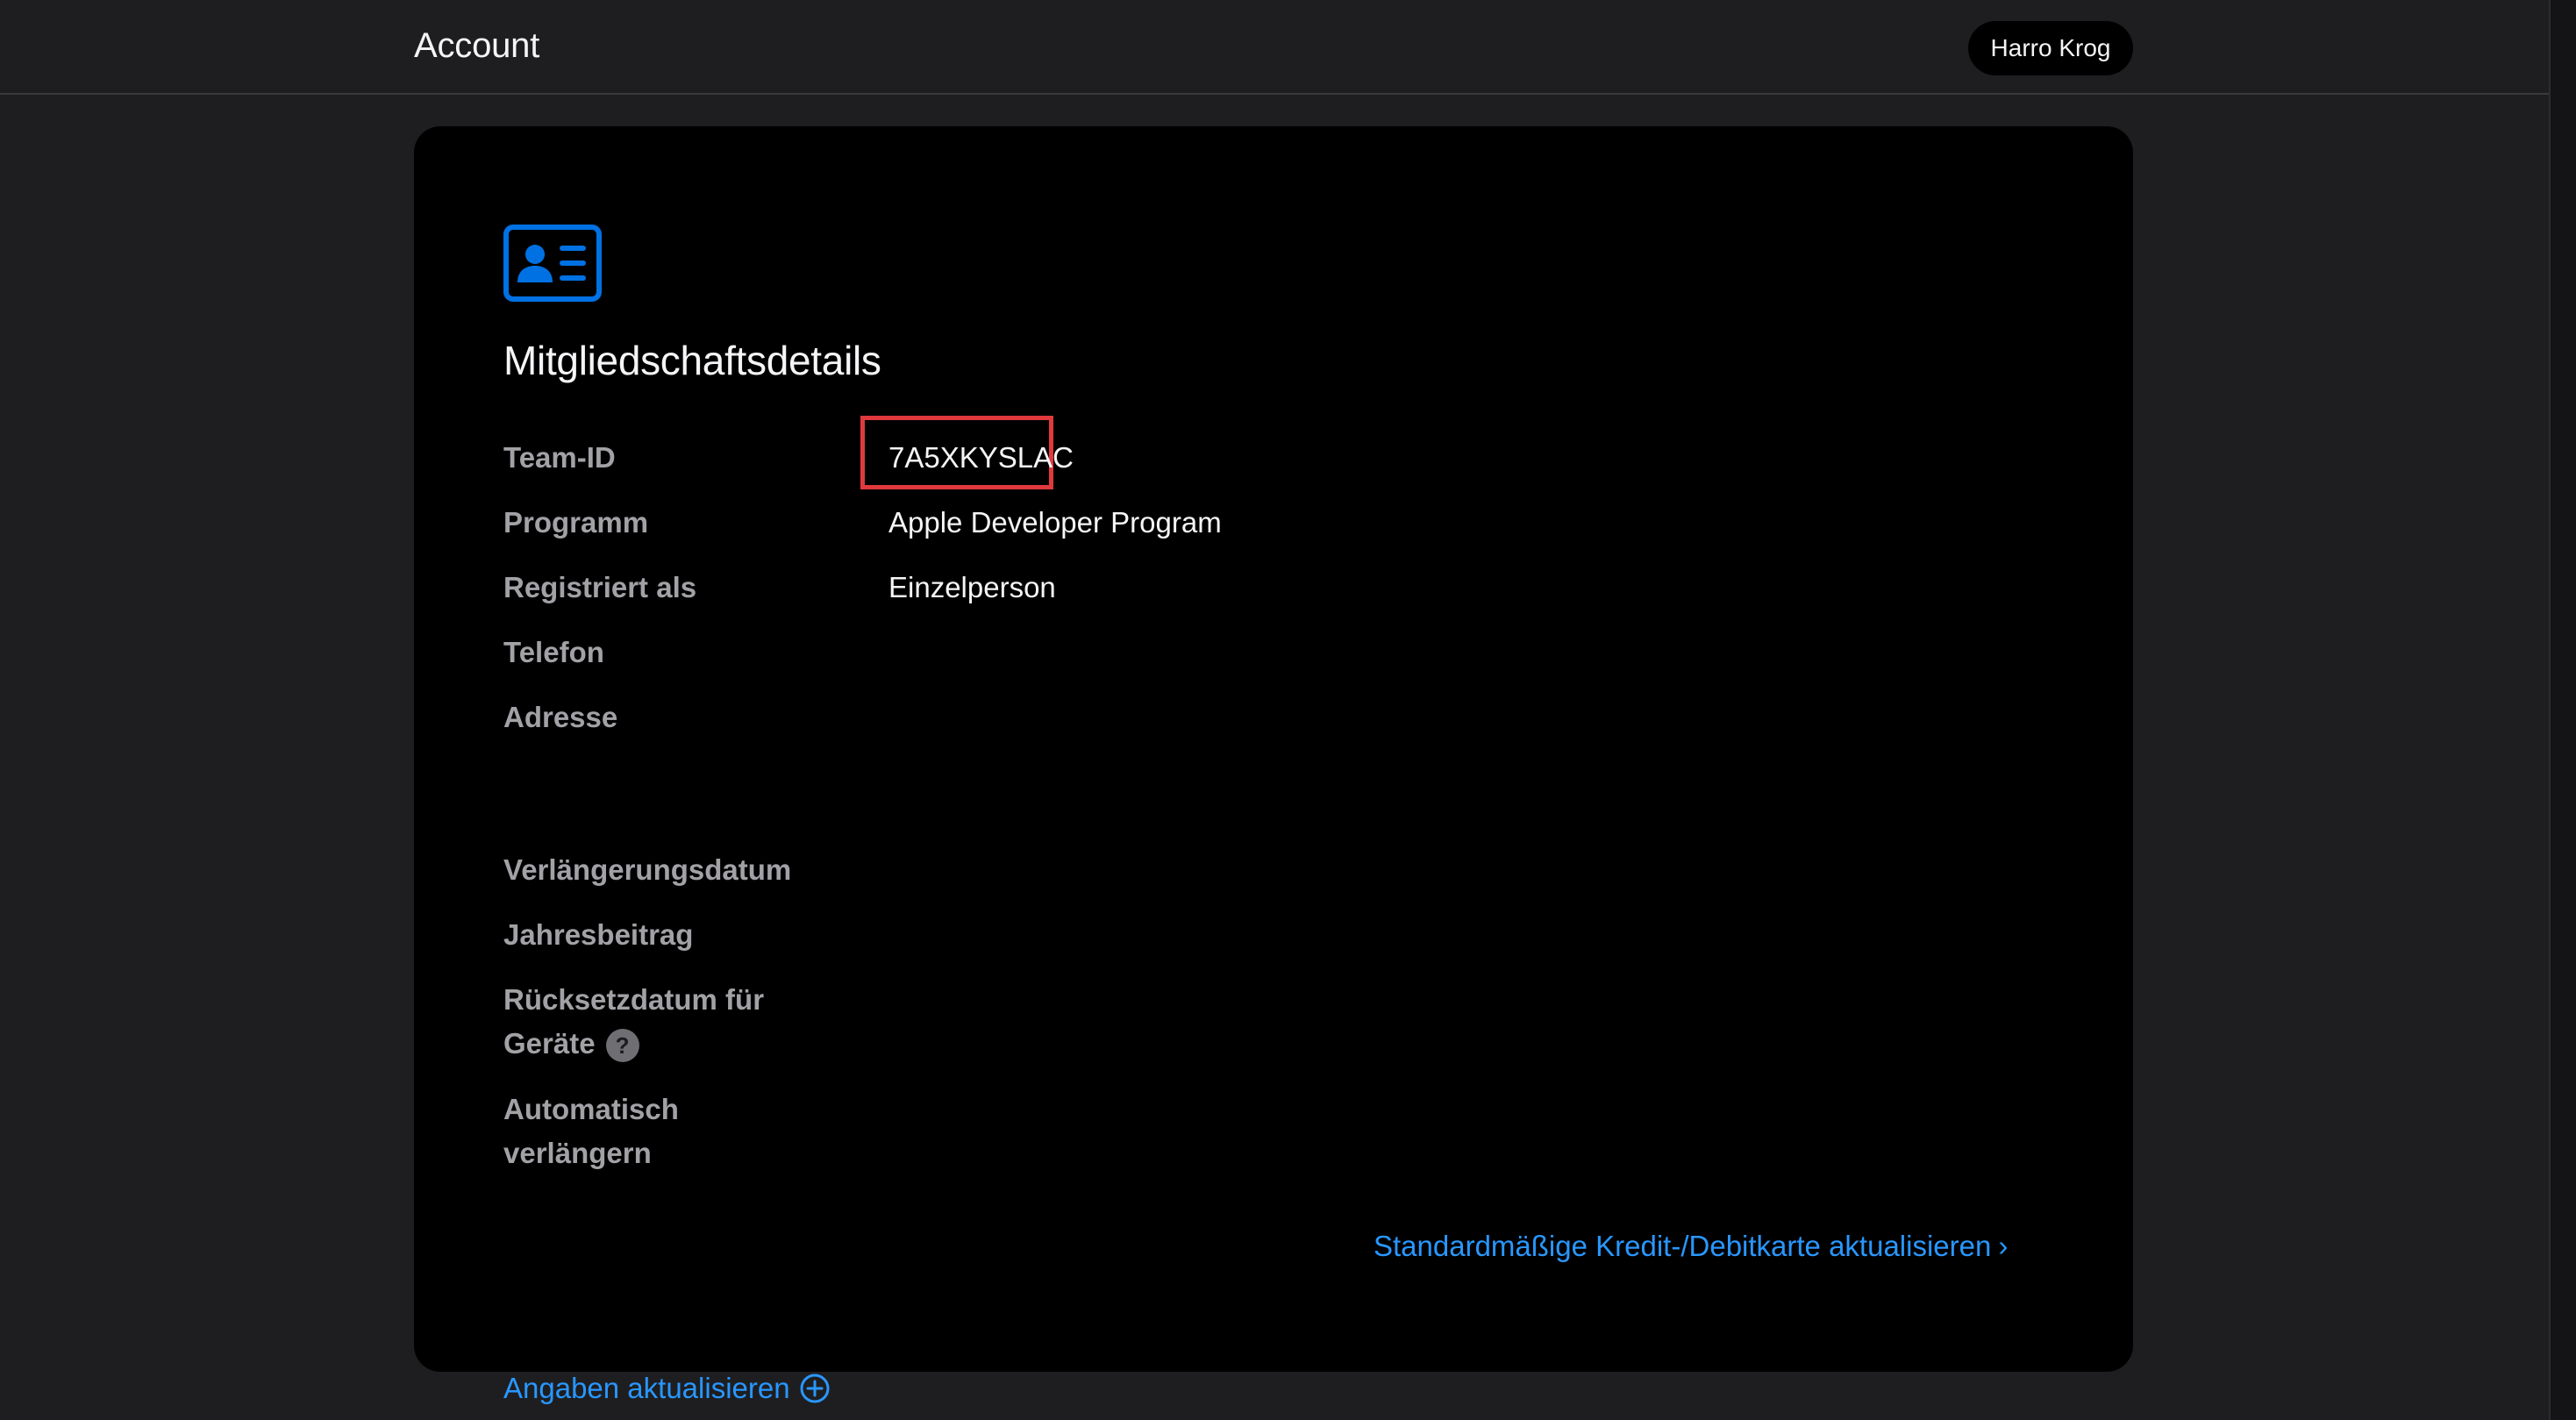  Describe the element at coordinates (549, 1043) in the screenshot. I see `label-device-reset-line2: Geräte` at that location.